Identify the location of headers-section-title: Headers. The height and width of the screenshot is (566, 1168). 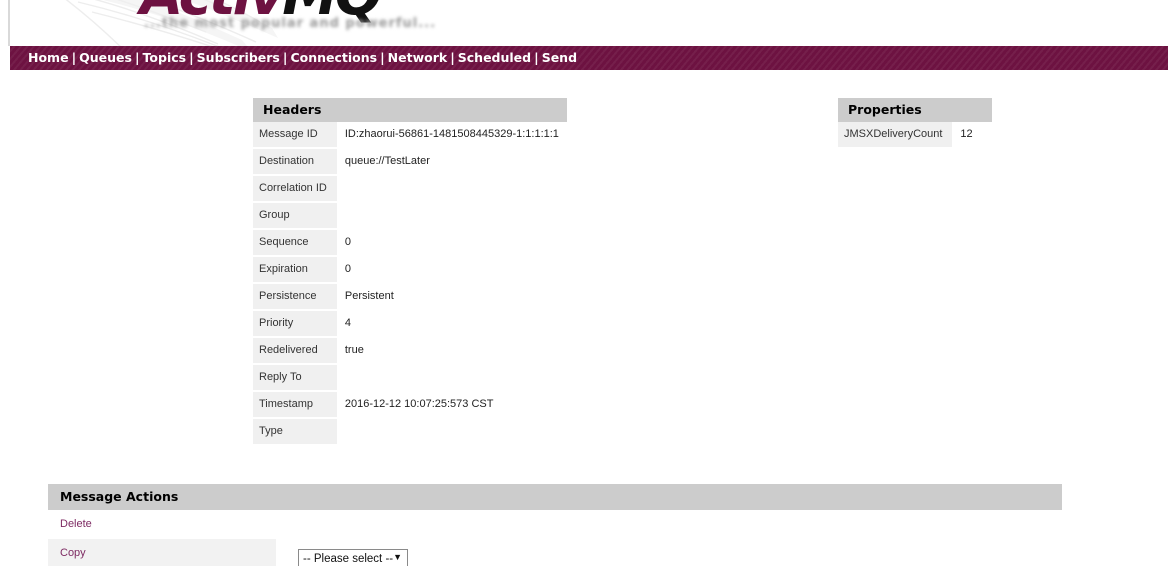
(410, 110).